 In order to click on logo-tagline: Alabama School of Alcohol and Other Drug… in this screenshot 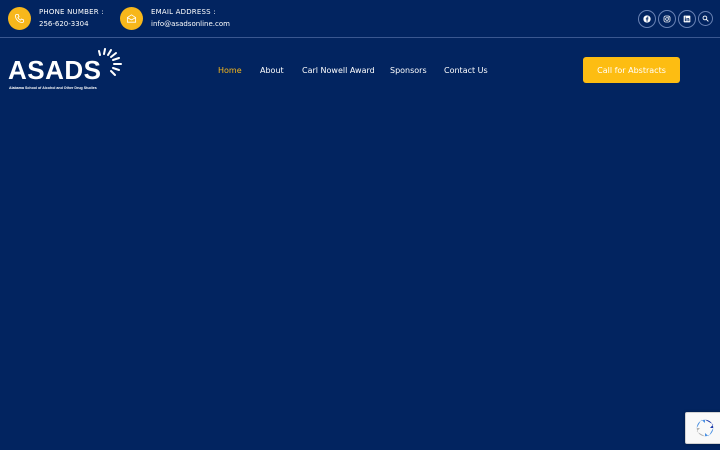, I will do `click(53, 88)`.